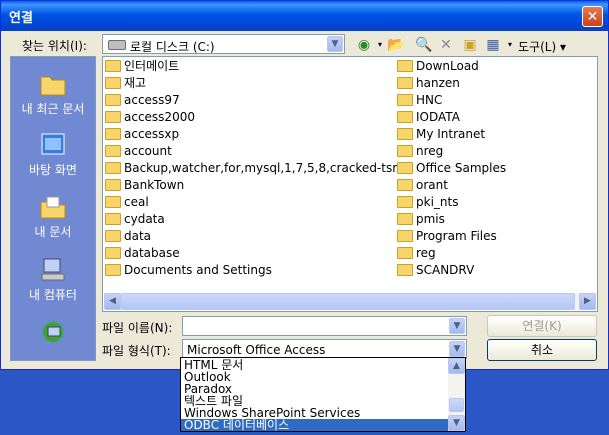 The image size is (609, 435). What do you see at coordinates (137, 328) in the screenshot?
I see `filename-label: 파일 이름(N):` at bounding box center [137, 328].